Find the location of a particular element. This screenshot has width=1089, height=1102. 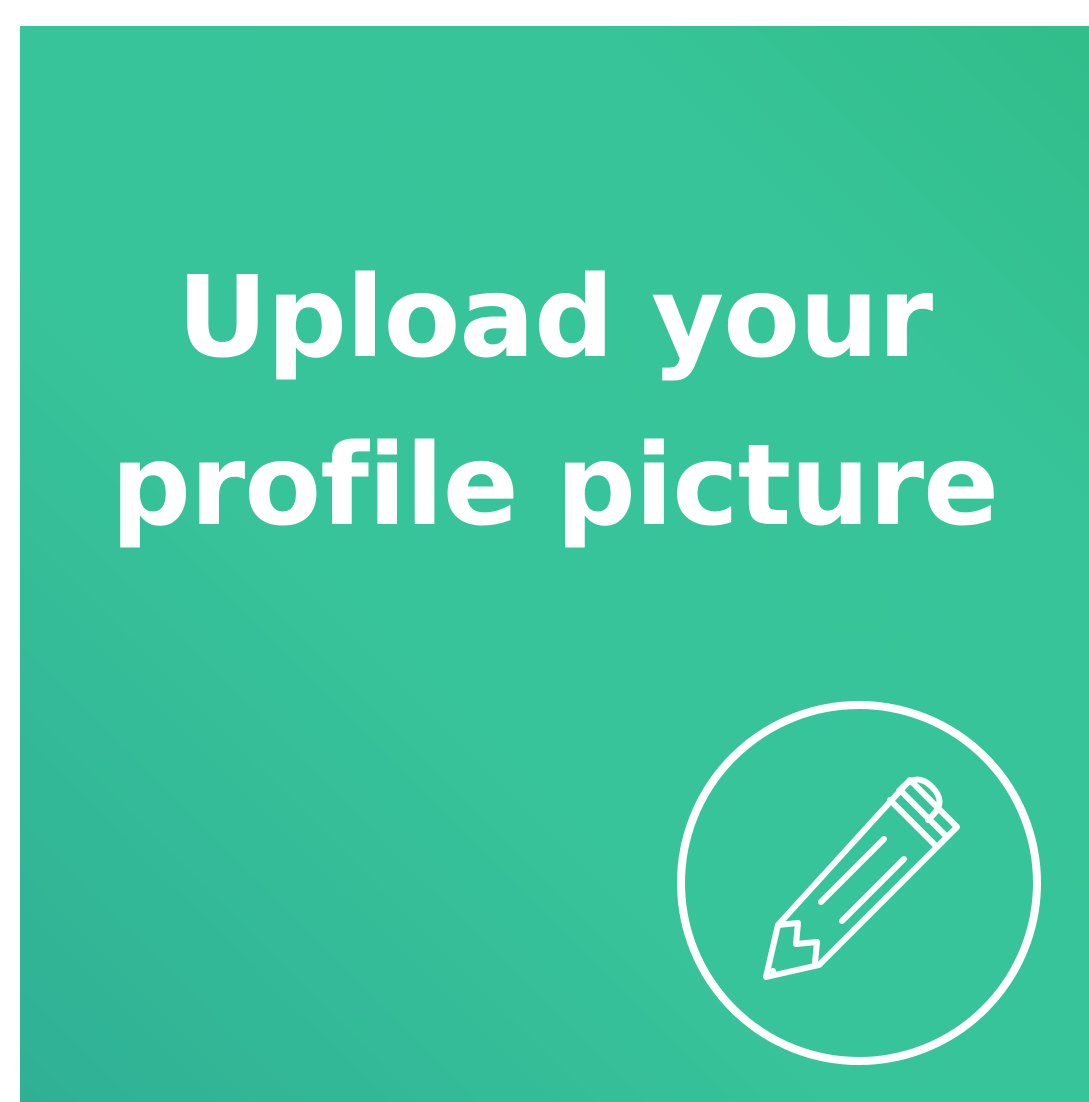

title-line-1: Upload your is located at coordinates (554, 318).